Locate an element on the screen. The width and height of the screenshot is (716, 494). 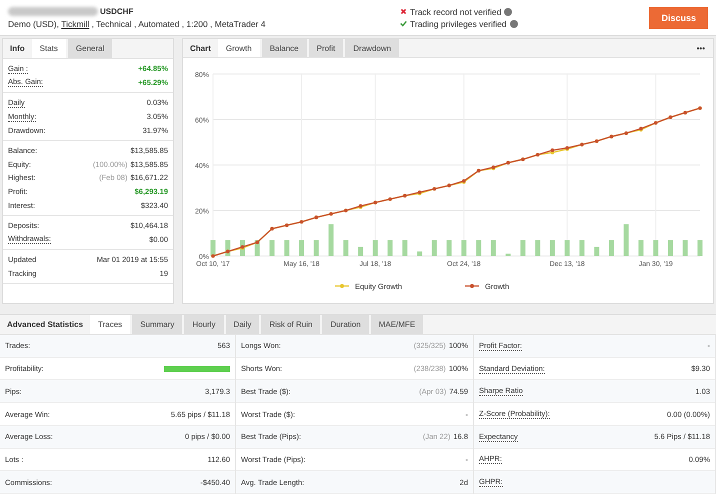
tab: Hourly is located at coordinates (204, 324).